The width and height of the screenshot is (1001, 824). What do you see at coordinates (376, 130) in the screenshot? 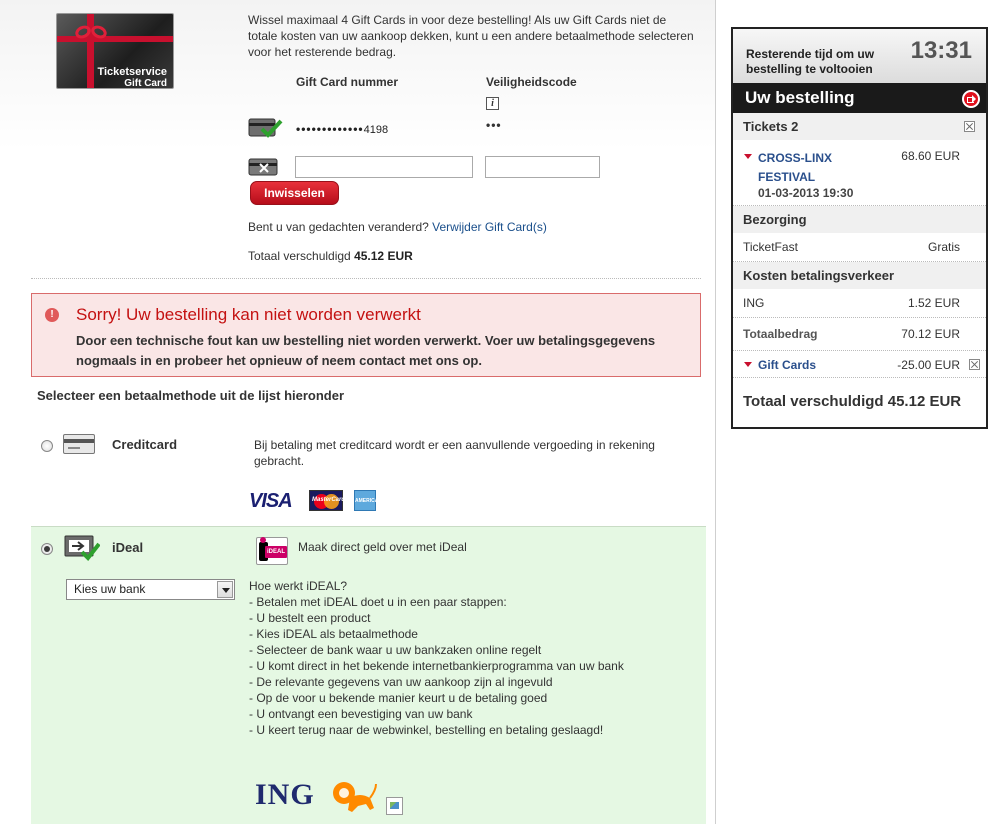
I see `masked-last-digits: 4198` at bounding box center [376, 130].